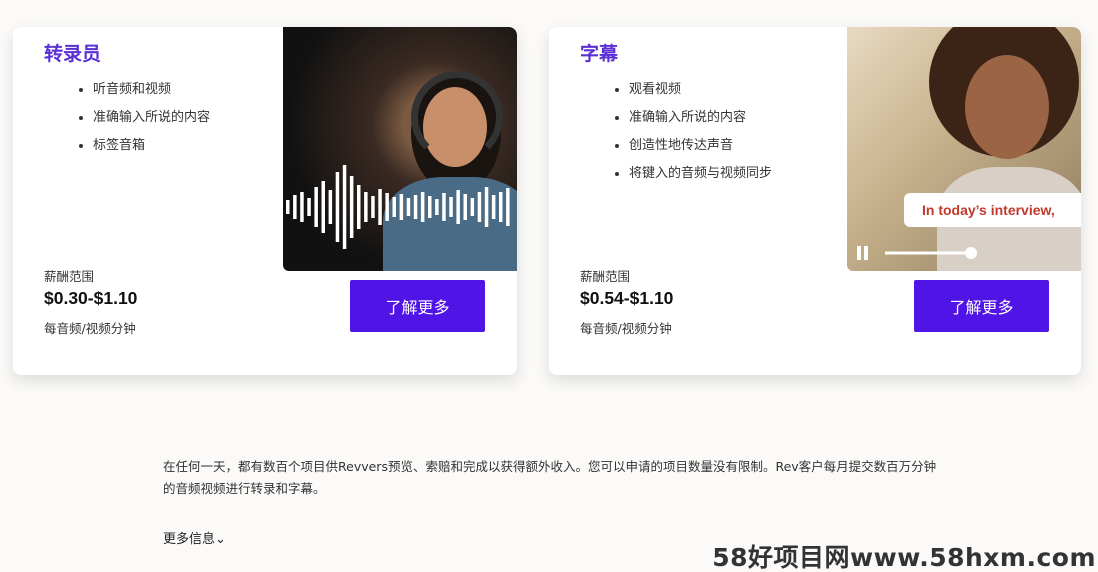 Image resolution: width=1098 pixels, height=572 pixels. Describe the element at coordinates (398, 207) in the screenshot. I see `audio-waveform` at that location.